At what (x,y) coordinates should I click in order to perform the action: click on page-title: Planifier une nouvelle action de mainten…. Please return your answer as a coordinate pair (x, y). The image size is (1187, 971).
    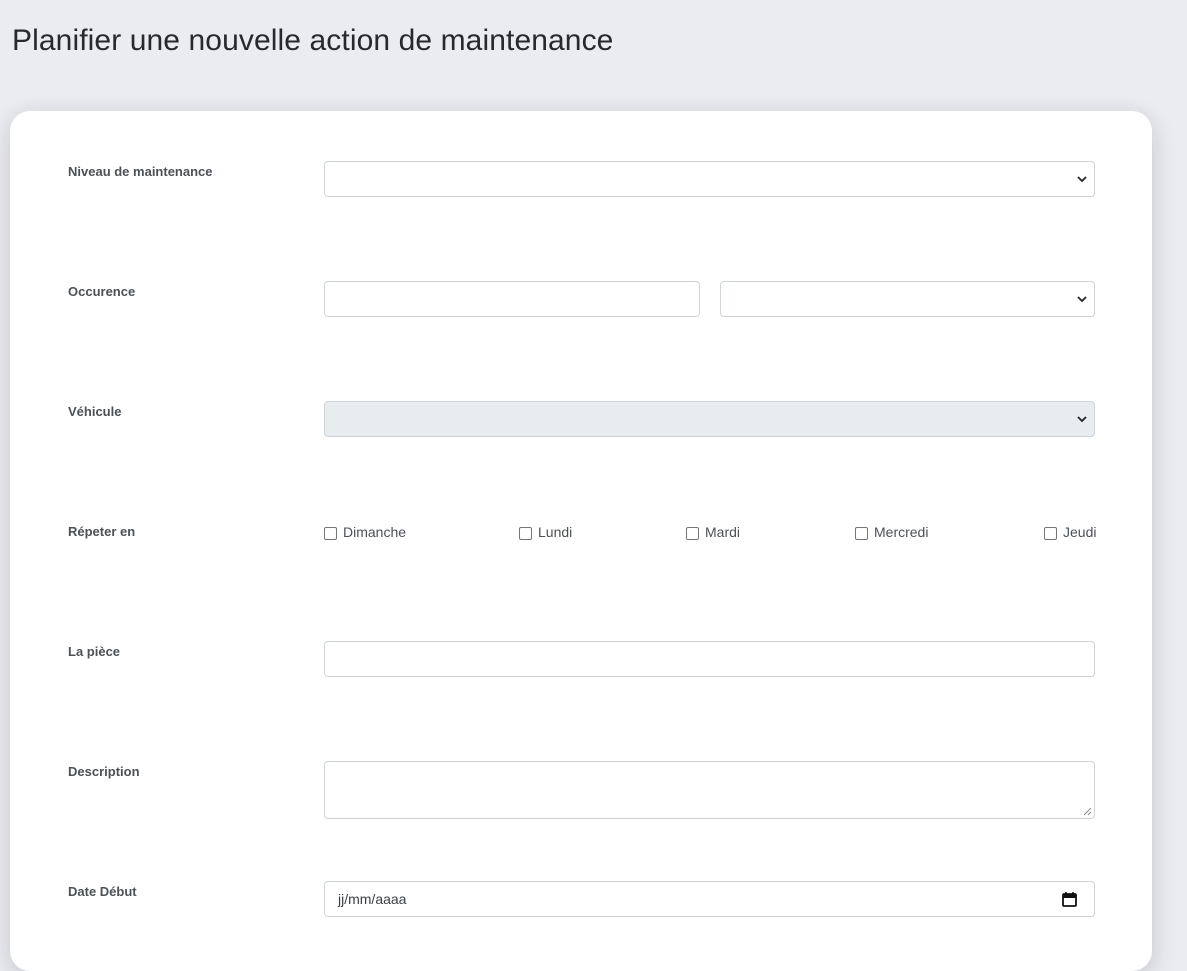
    Looking at the image, I should click on (313, 40).